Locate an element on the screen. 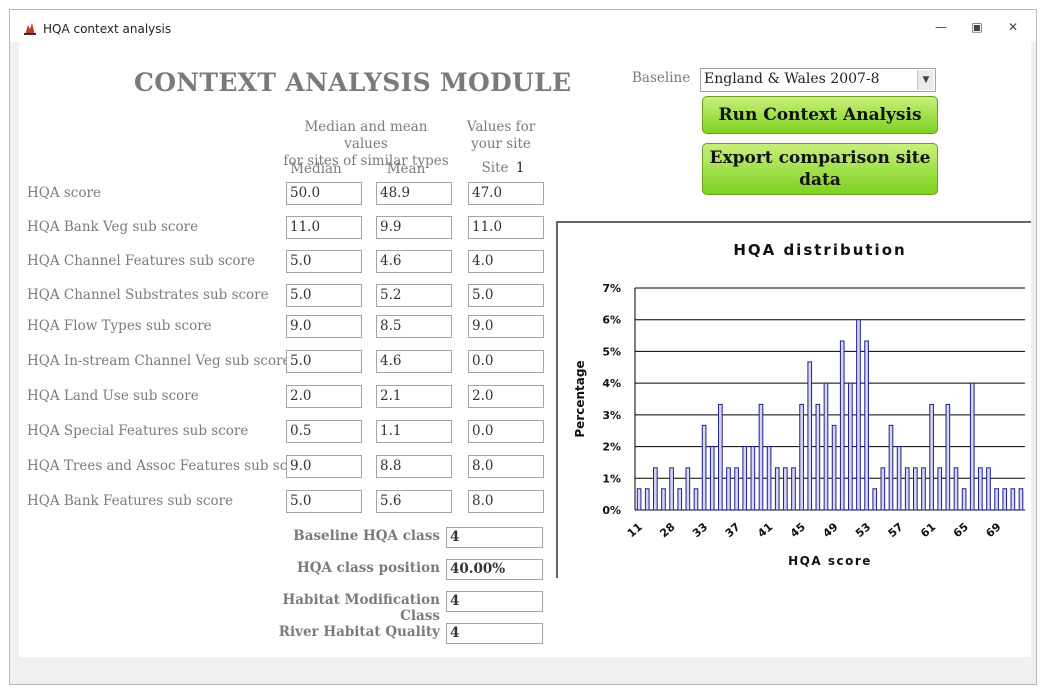 The width and height of the screenshot is (1047, 692). median-field: 2.0 is located at coordinates (324, 396).